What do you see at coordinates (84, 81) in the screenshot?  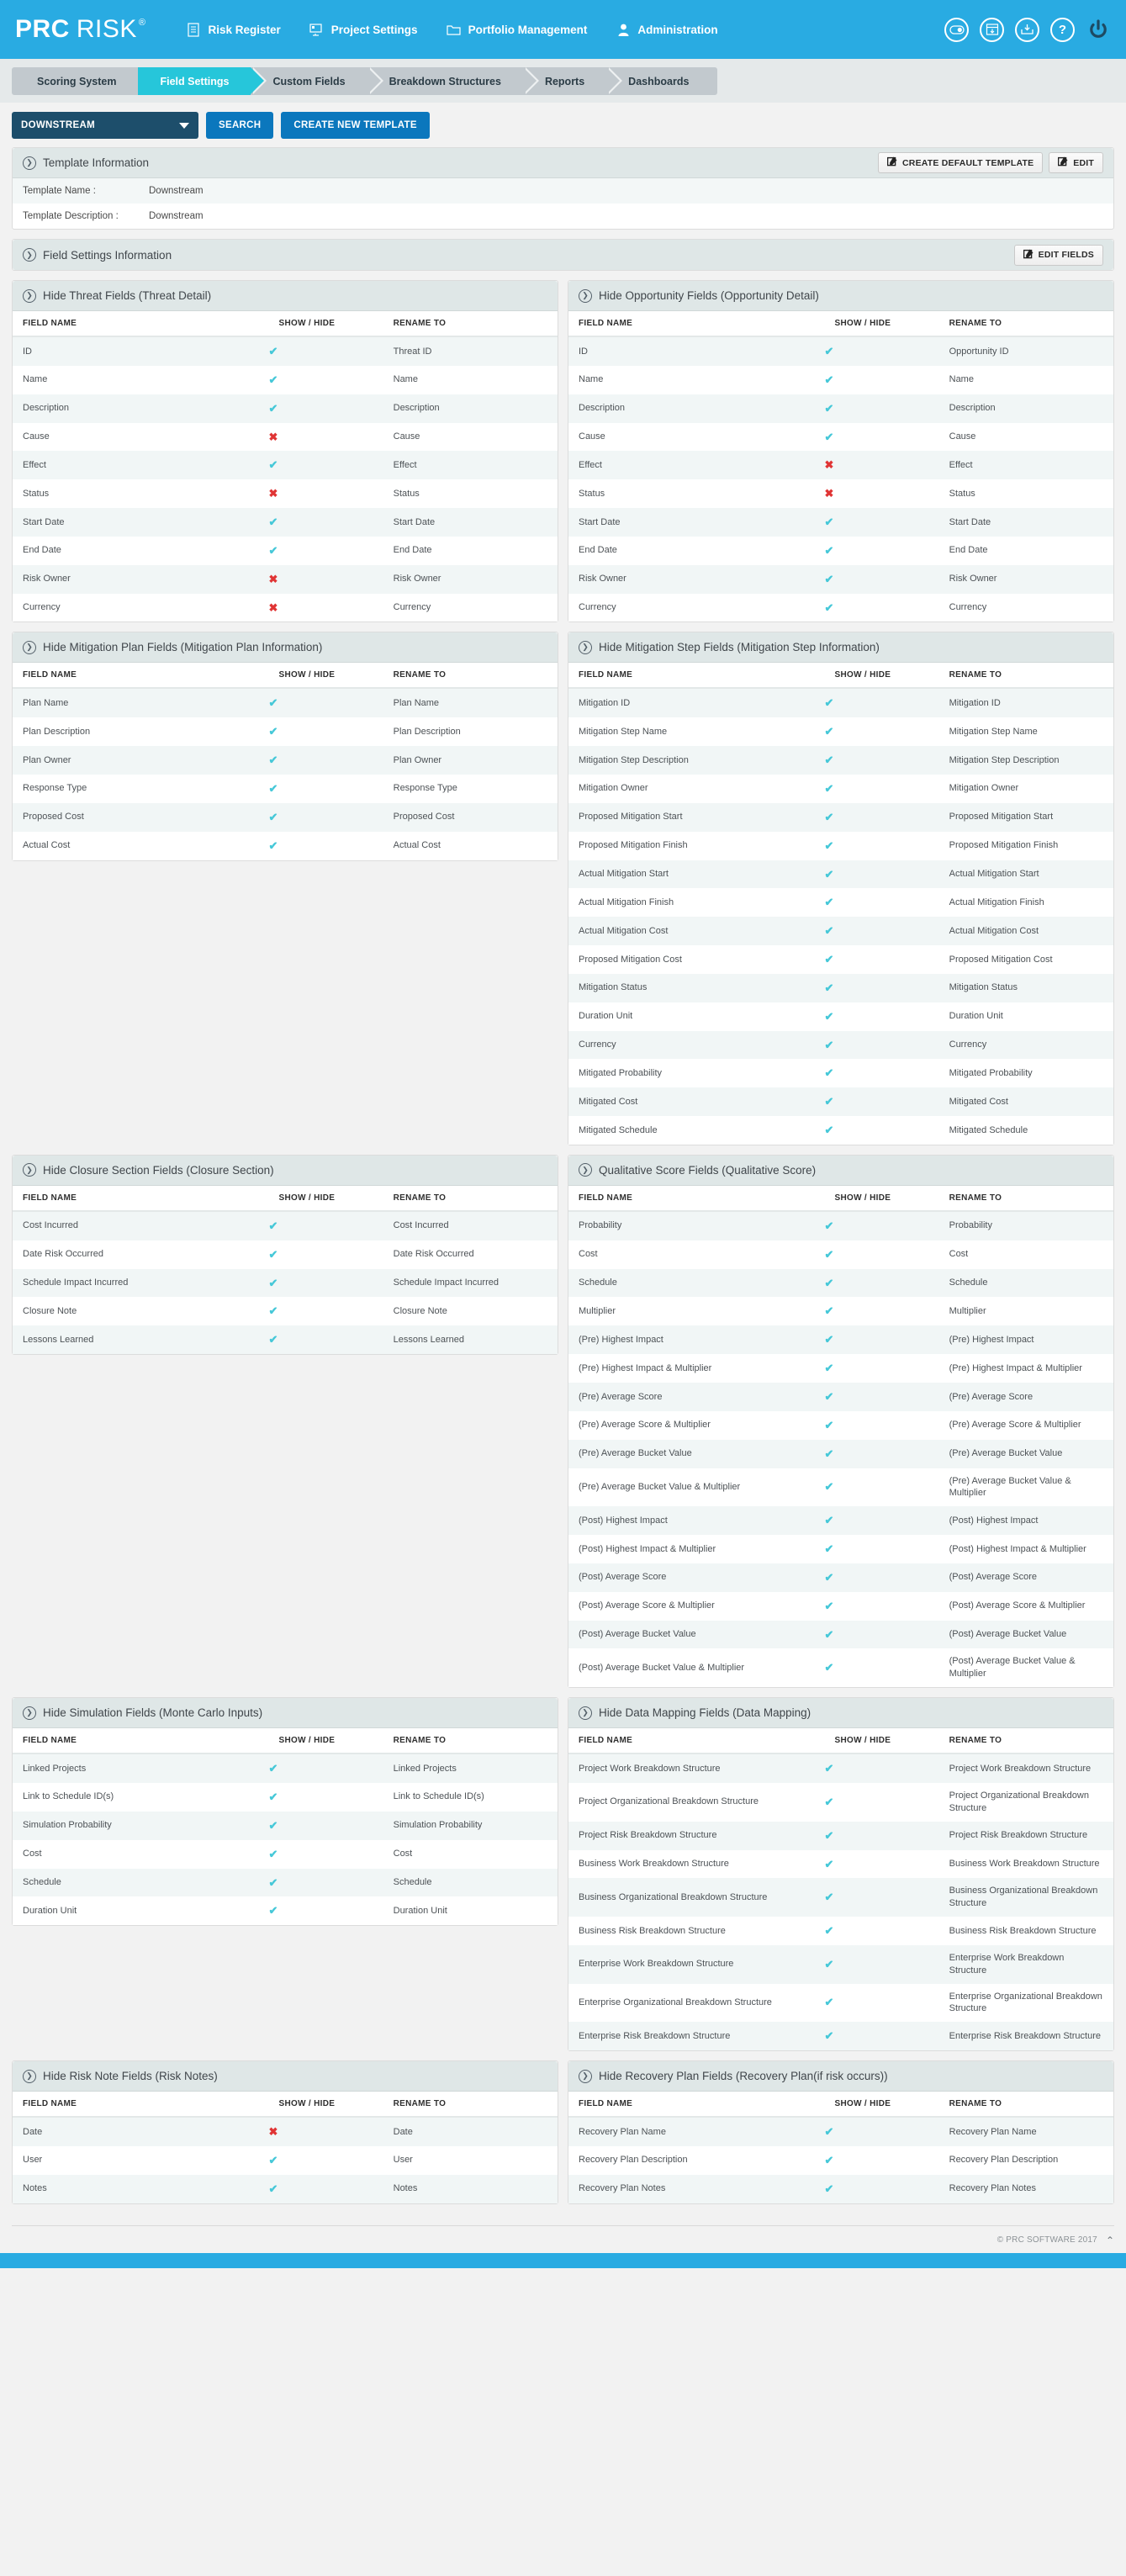 I see `tab-scoring-system: Scoring System` at bounding box center [84, 81].